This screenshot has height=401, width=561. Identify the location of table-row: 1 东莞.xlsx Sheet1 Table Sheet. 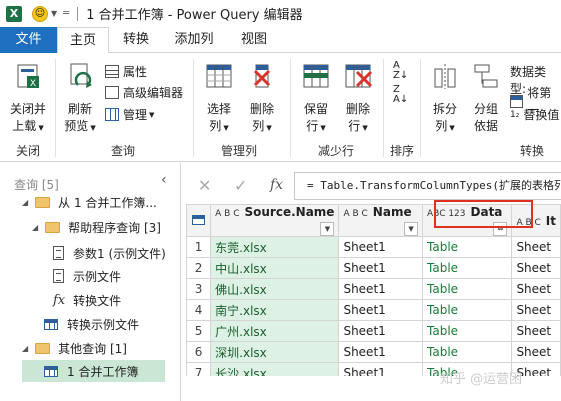
(373, 247).